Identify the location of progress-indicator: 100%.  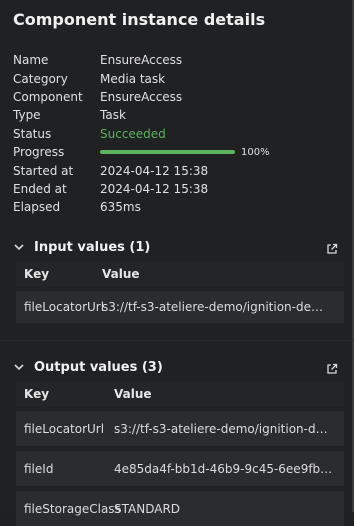
(185, 152).